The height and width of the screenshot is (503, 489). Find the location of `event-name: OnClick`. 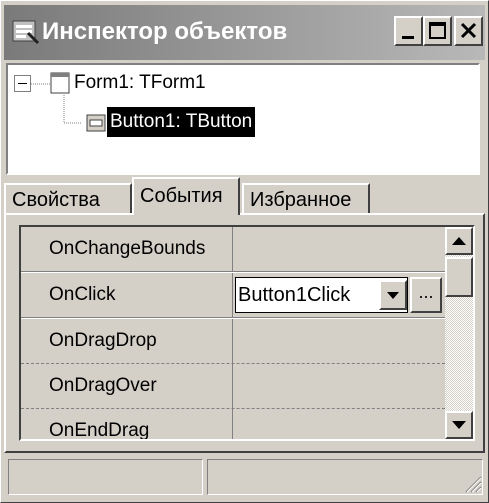

event-name: OnClick is located at coordinates (127, 295).